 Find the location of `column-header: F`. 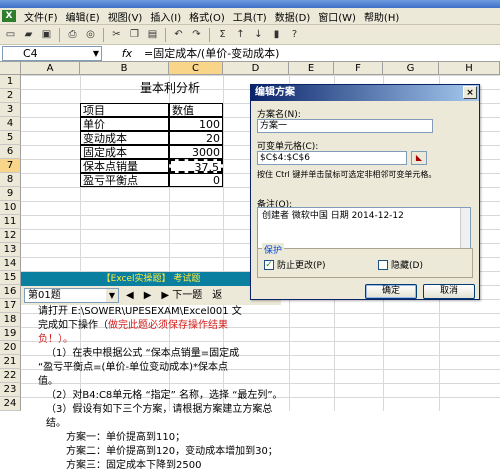

column-header: F is located at coordinates (358, 68).